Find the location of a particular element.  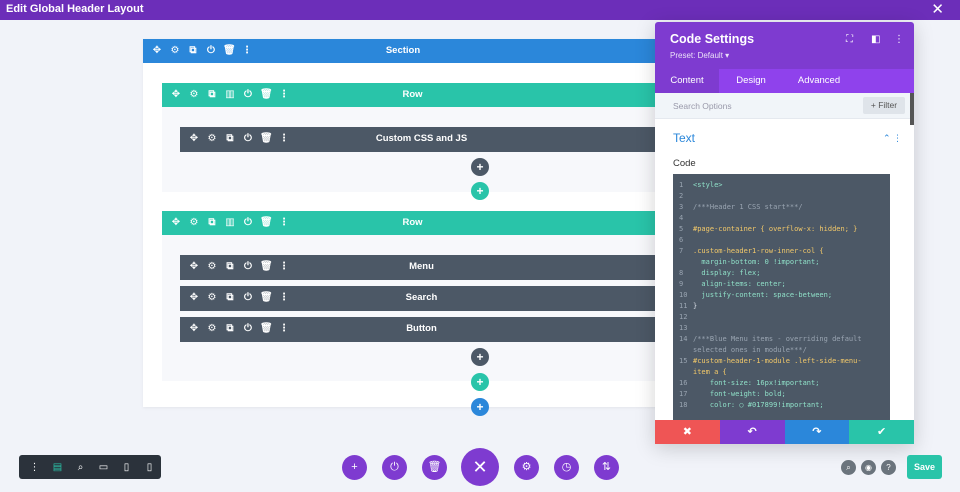

module-button: Button ✥ ⚙ ⧉ ⏻ 🗑 ⋮ is located at coordinates (421, 329).